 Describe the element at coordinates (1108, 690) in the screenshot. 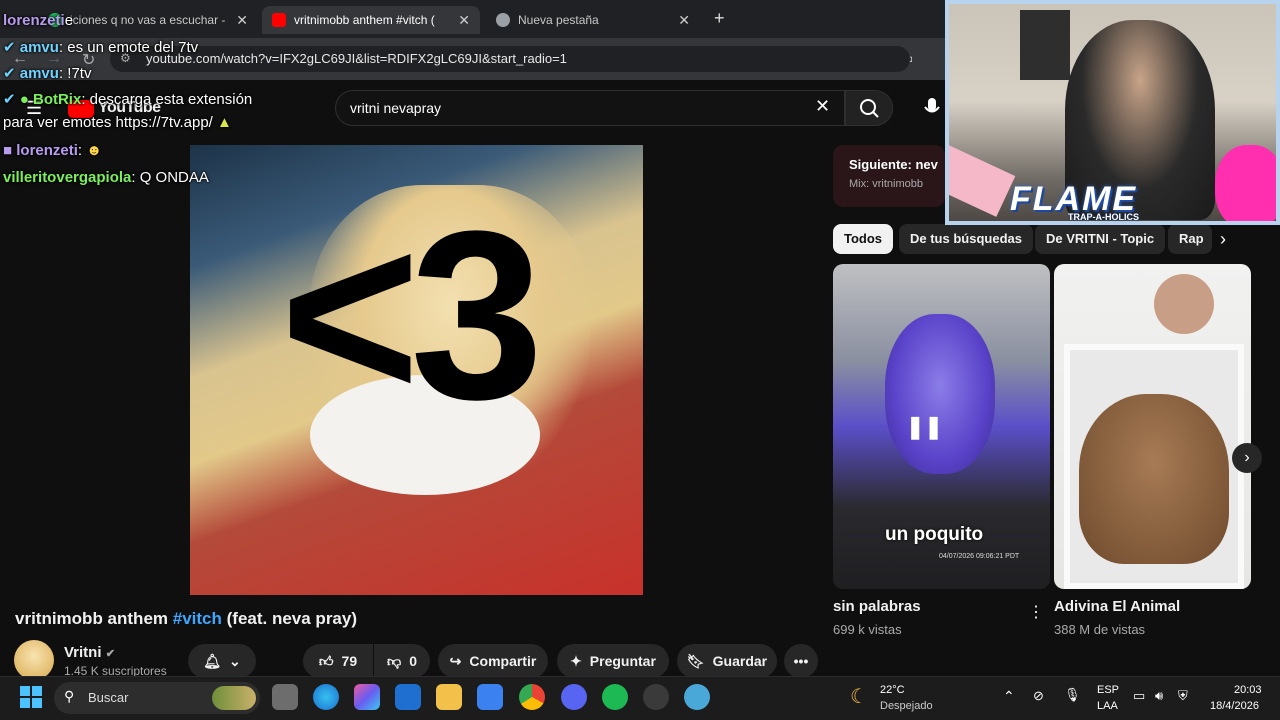

I see `language-indicator: ESP` at that location.